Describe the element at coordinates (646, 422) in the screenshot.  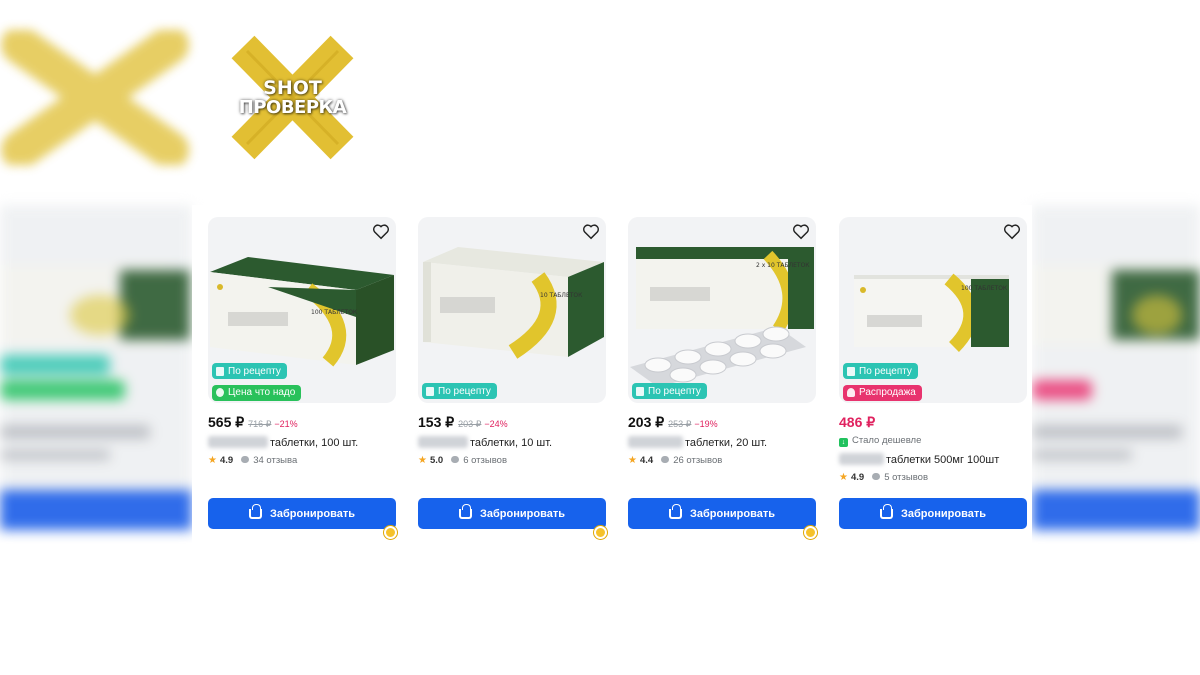
I see `price: 203 ₽` at that location.